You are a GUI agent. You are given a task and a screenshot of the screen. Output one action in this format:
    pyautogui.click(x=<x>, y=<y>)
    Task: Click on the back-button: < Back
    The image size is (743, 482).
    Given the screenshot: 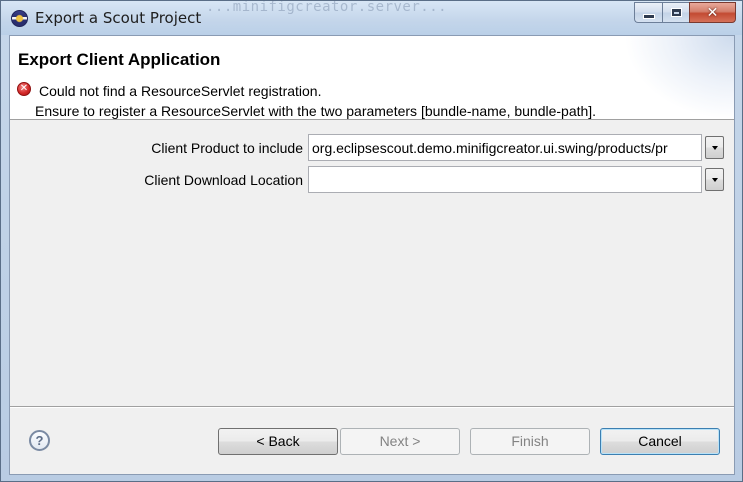 What is the action you would take?
    pyautogui.click(x=278, y=441)
    